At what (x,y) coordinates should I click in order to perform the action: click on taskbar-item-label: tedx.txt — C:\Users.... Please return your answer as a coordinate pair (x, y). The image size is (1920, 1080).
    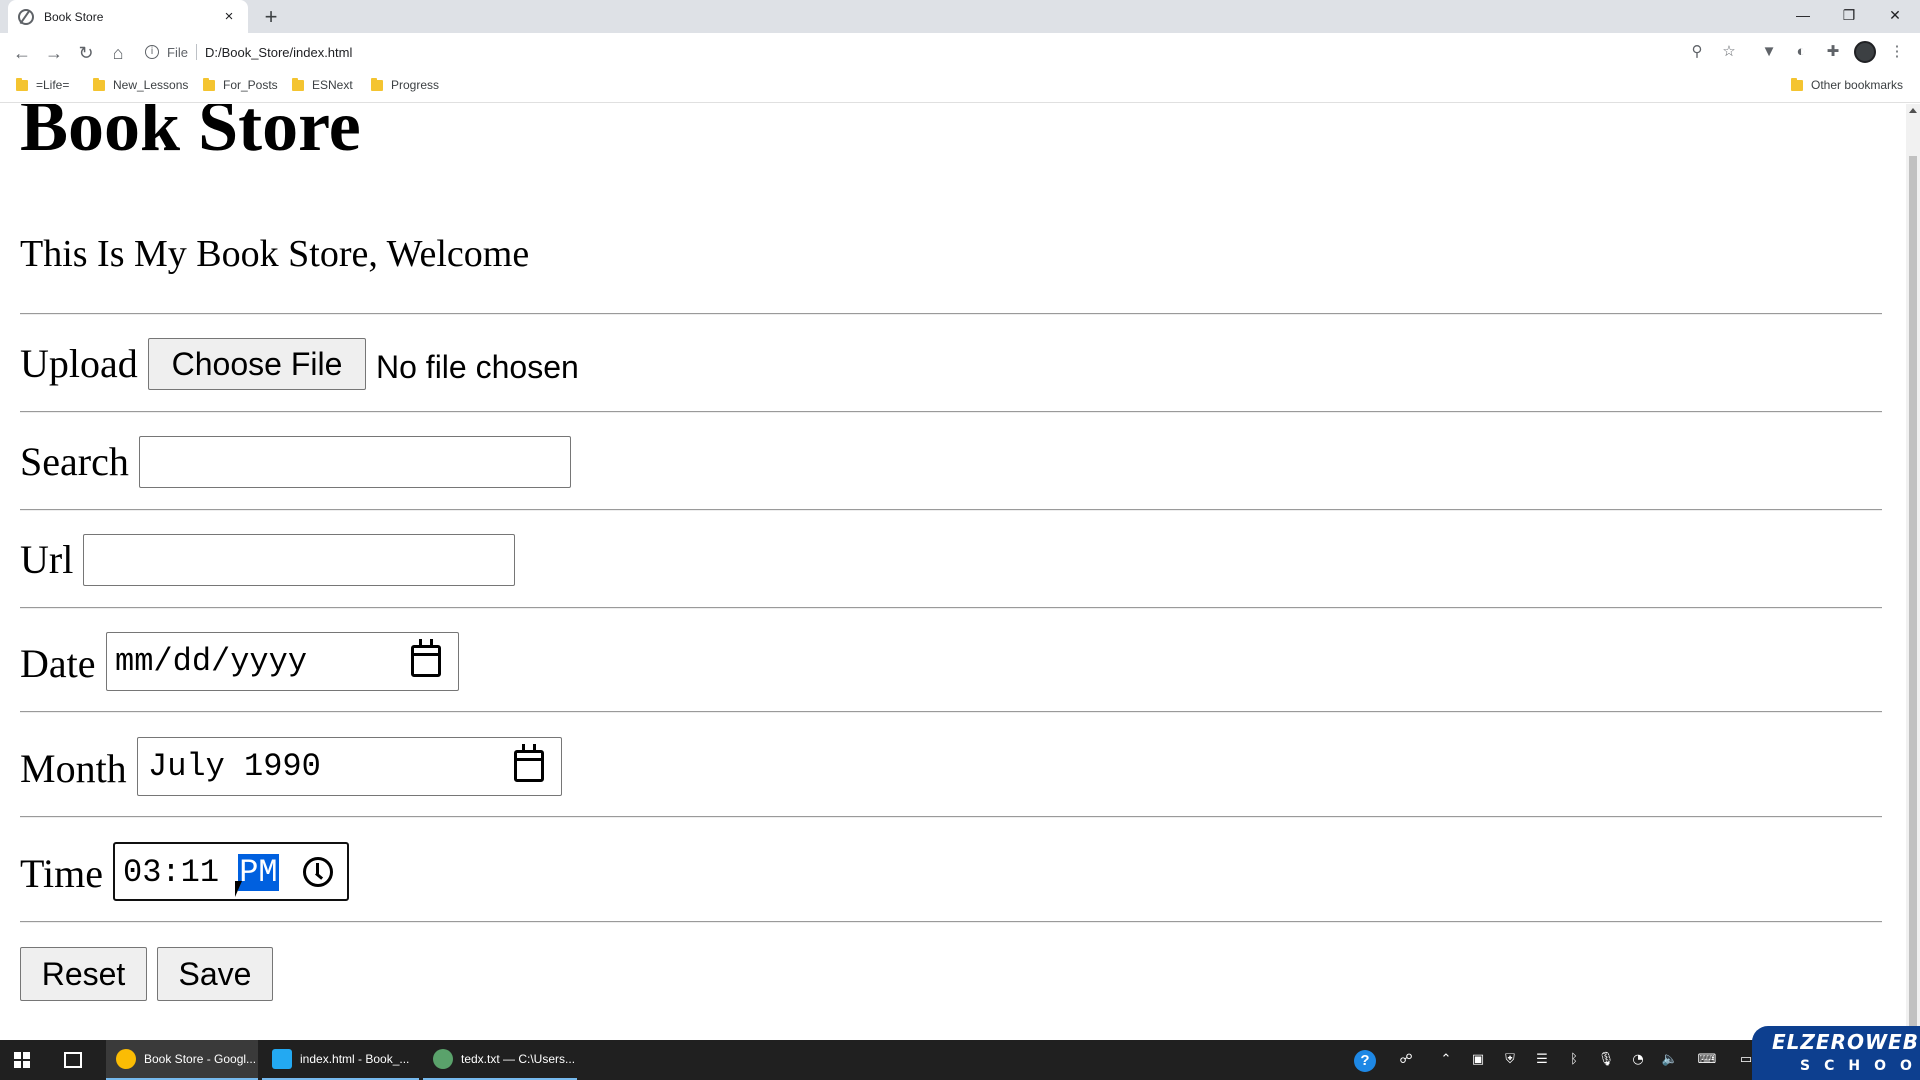
    Looking at the image, I should click on (518, 1059).